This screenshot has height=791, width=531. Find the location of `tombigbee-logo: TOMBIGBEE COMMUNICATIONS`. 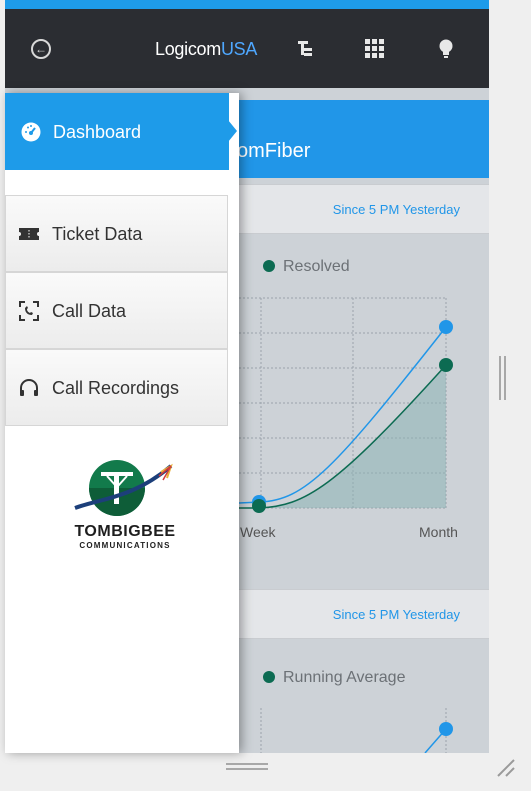

tombigbee-logo: TOMBIGBEE COMMUNICATIONS is located at coordinates (125, 503).